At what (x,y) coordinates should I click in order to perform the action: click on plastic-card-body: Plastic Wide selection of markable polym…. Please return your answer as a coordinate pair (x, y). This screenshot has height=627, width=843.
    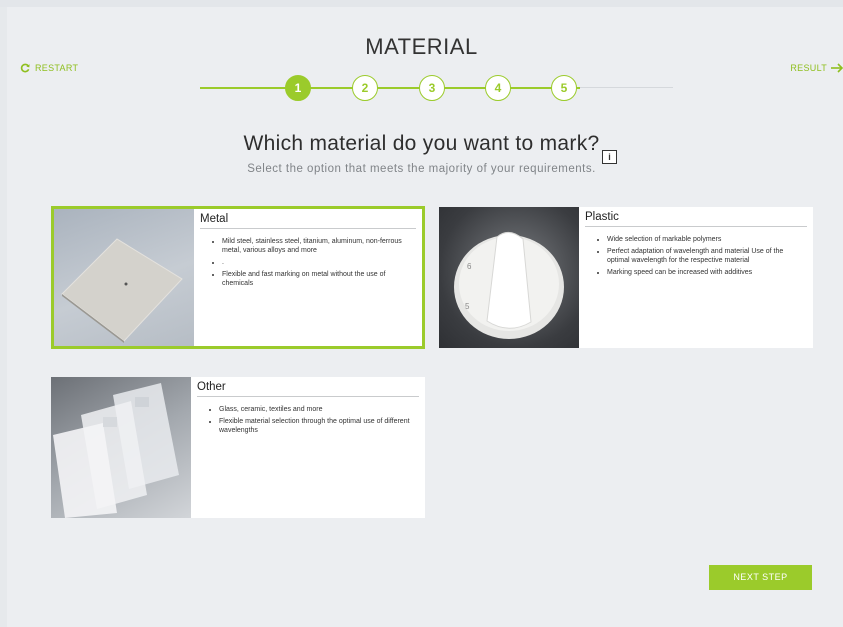
    Looking at the image, I should click on (696, 277).